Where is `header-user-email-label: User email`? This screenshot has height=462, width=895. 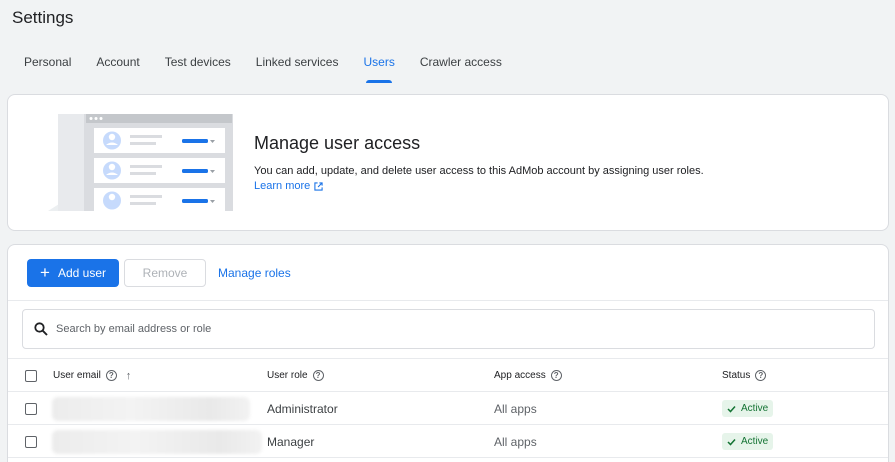 header-user-email-label: User email is located at coordinates (77, 375).